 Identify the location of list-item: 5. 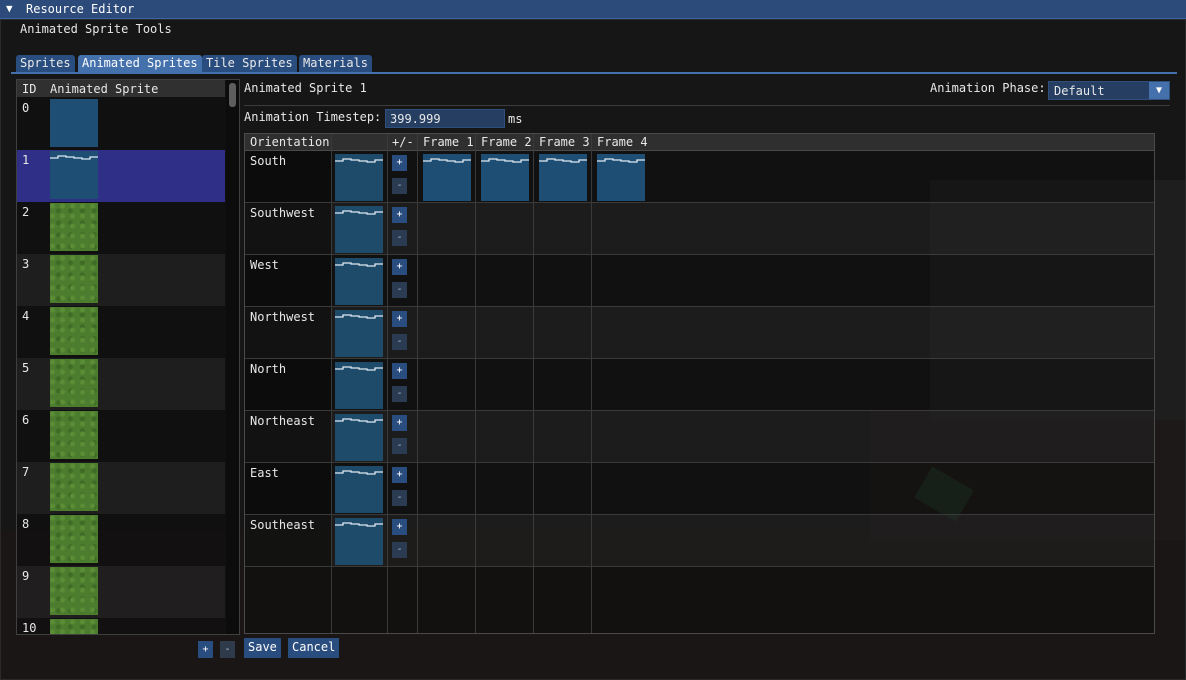
(121, 384).